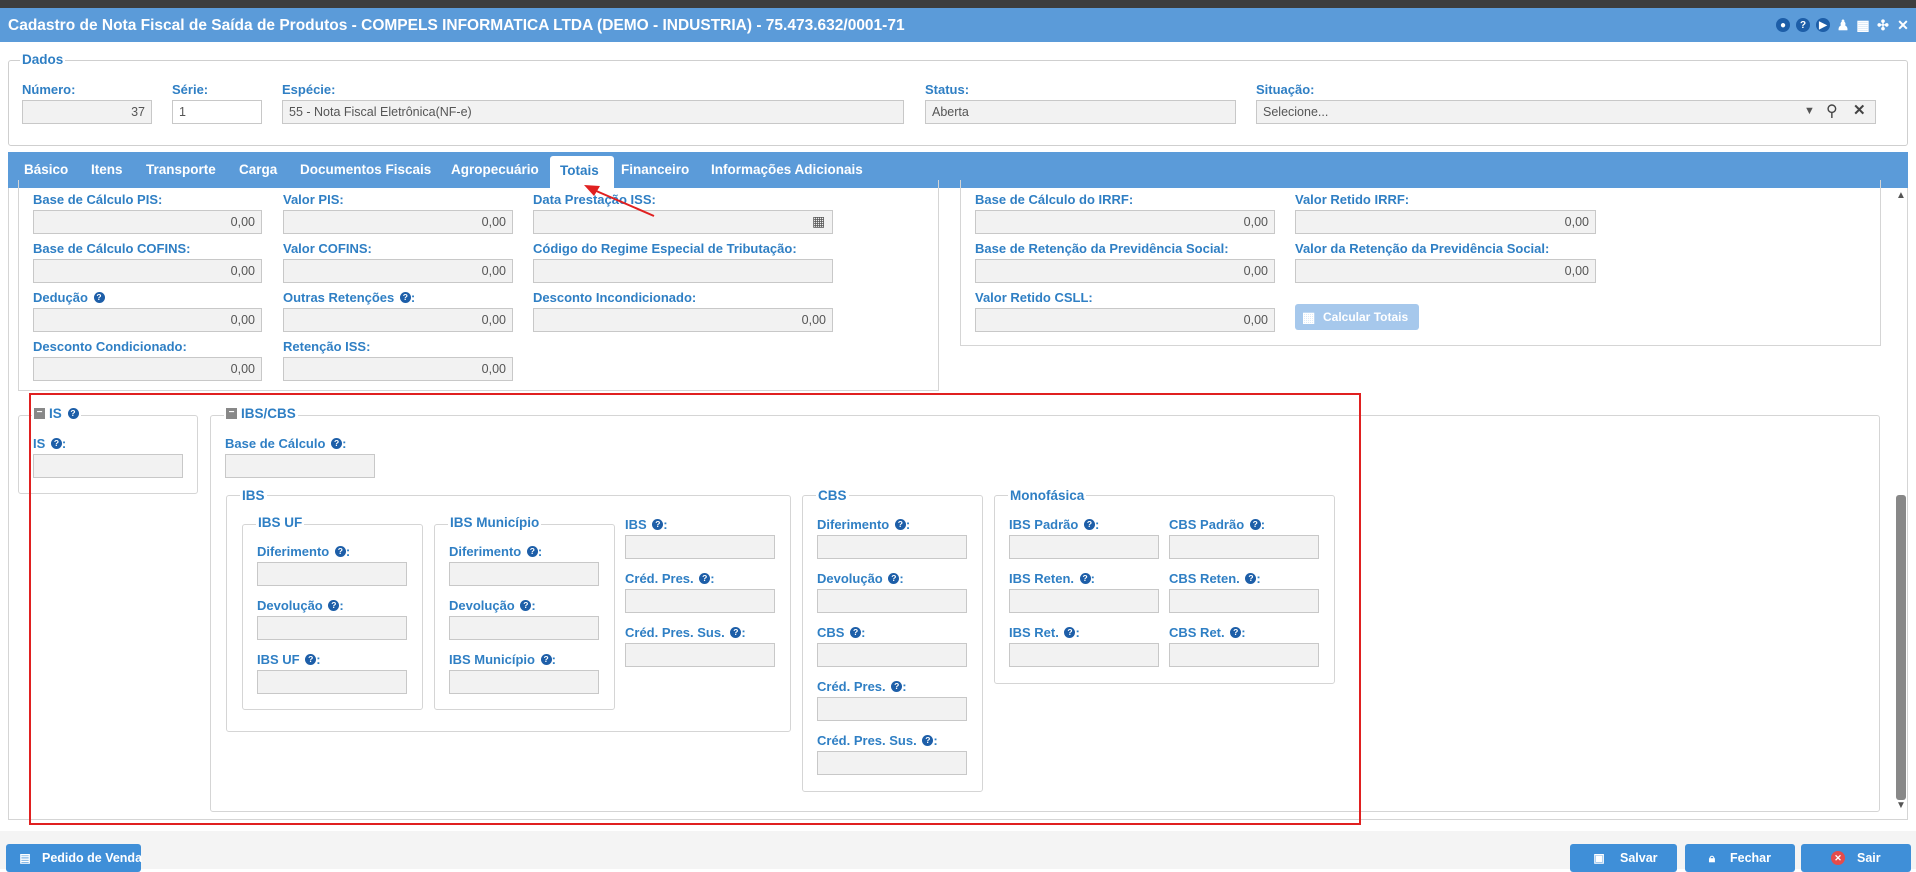 This screenshot has height=872, width=1916. I want to click on base-previdencia-field: 0,00, so click(1125, 271).